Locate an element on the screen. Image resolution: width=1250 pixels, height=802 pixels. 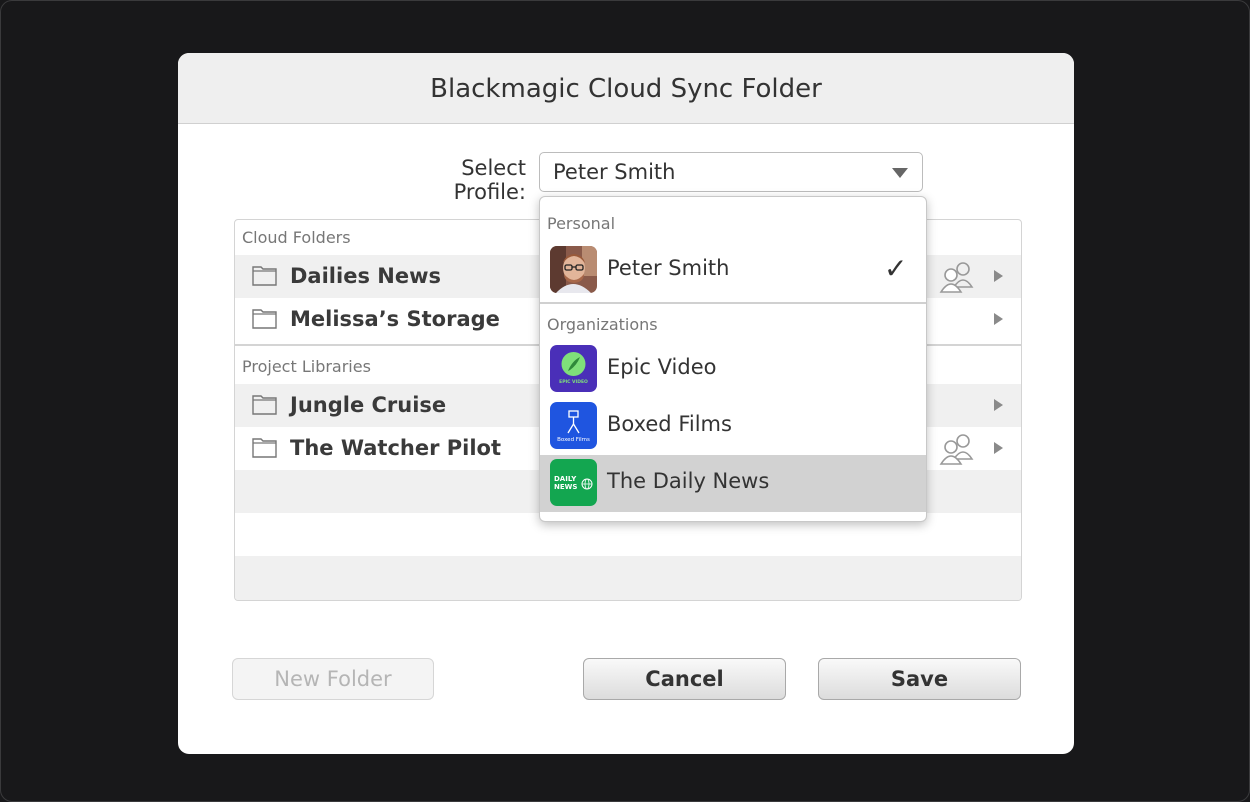
select-profile-label: Select Profile: is located at coordinates (489, 180).